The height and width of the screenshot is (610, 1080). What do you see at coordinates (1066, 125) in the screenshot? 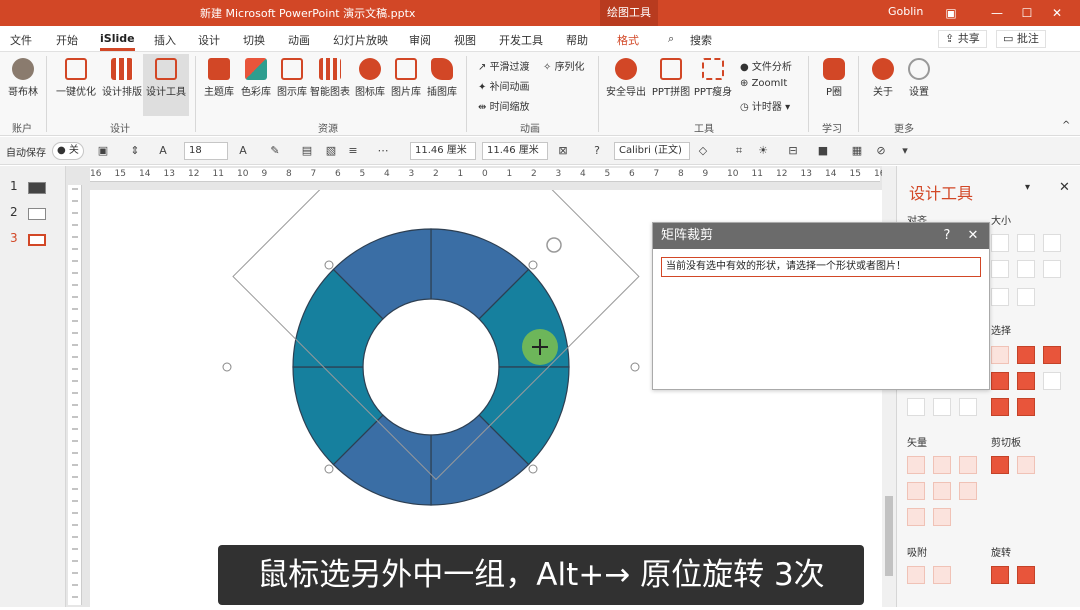
I see `collapse-ribbon-icon: ^` at bounding box center [1066, 125].